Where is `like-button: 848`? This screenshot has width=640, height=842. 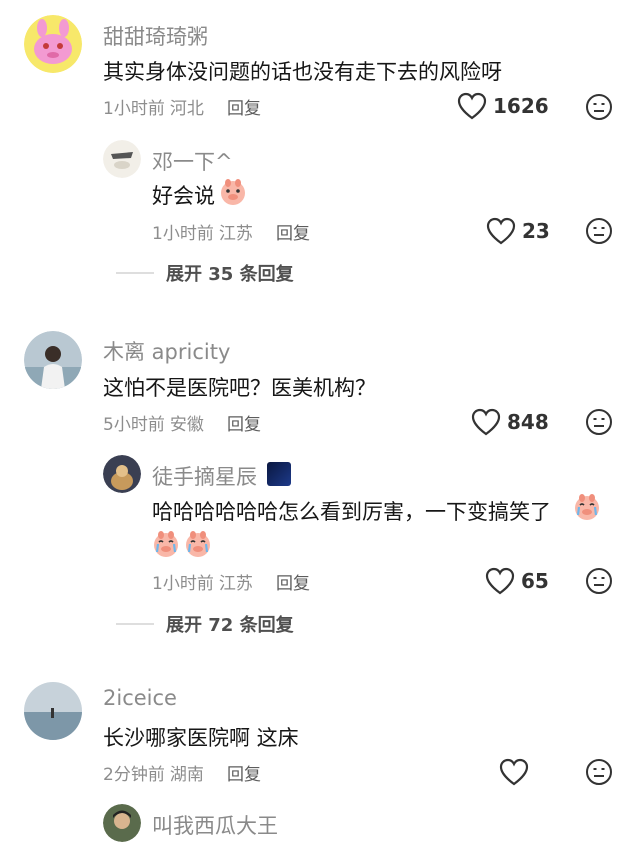 like-button: 848 is located at coordinates (510, 422).